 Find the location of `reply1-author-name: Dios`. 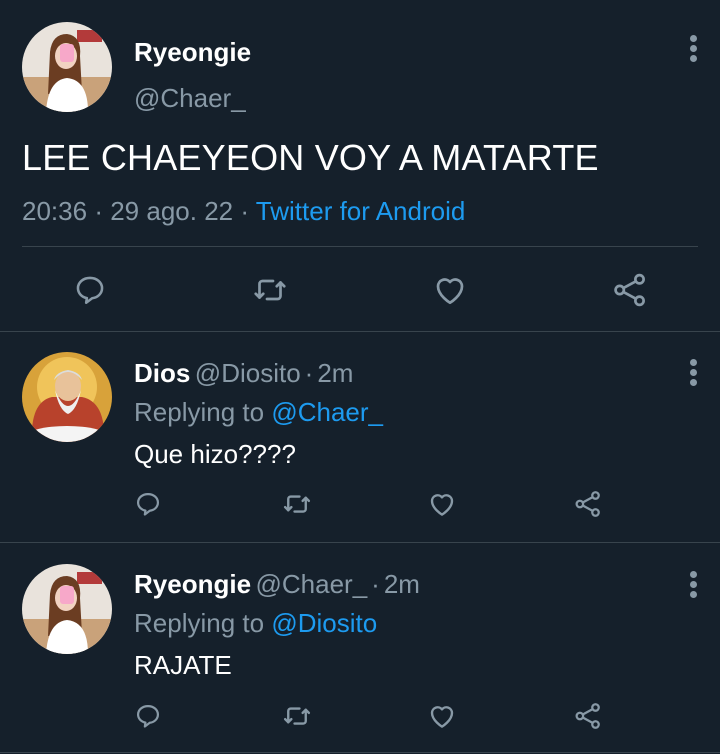

reply1-author-name: Dios is located at coordinates (162, 373).